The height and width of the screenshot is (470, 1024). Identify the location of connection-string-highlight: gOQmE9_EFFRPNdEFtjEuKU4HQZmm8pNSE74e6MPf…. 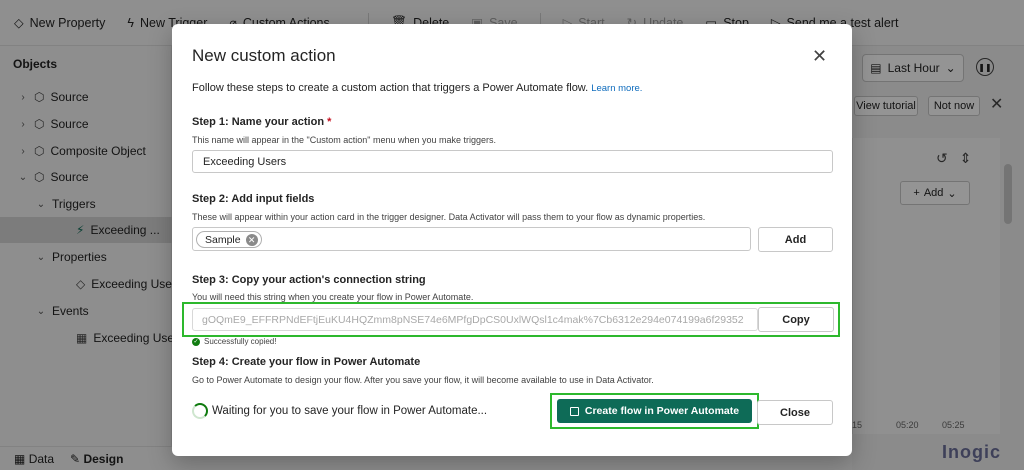
(511, 319).